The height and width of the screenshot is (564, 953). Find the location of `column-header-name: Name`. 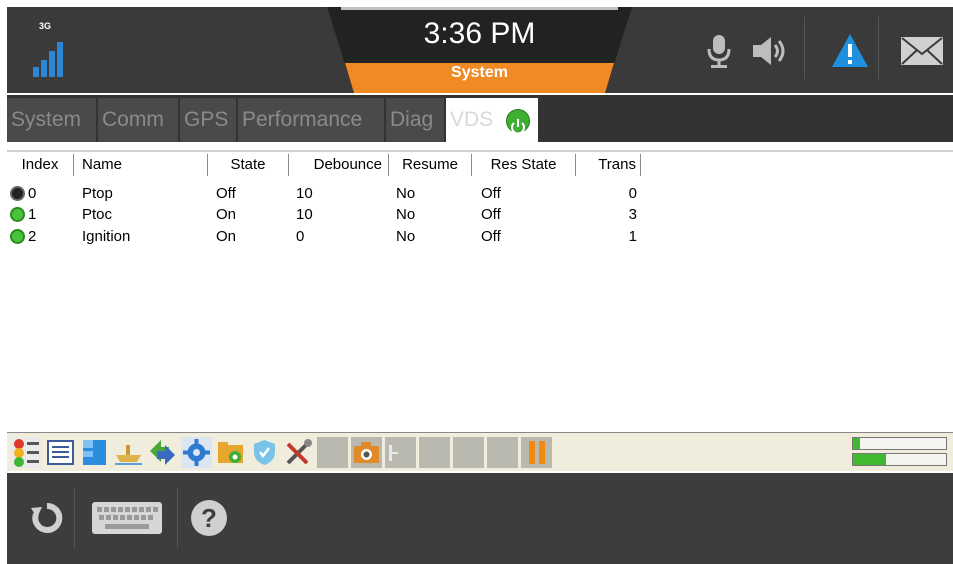

column-header-name: Name is located at coordinates (141, 165).